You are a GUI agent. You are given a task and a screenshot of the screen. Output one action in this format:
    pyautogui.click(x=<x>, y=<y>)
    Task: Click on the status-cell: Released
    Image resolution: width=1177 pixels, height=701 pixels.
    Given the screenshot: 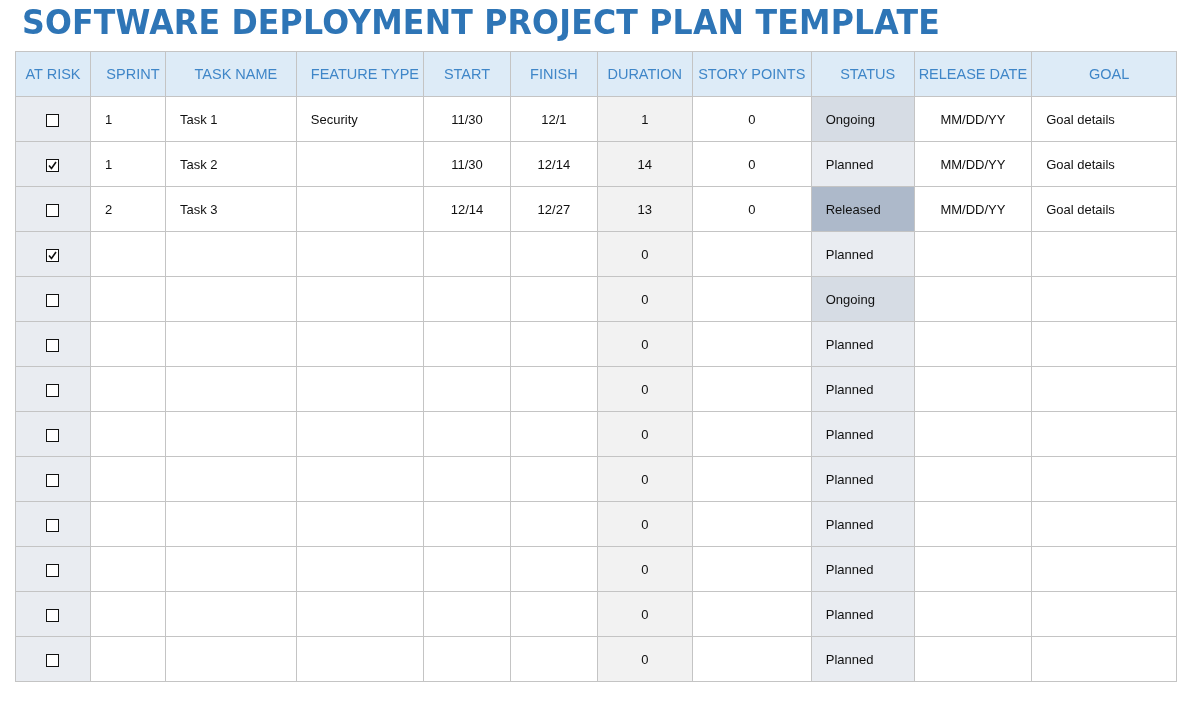 What is the action you would take?
    pyautogui.click(x=863, y=209)
    